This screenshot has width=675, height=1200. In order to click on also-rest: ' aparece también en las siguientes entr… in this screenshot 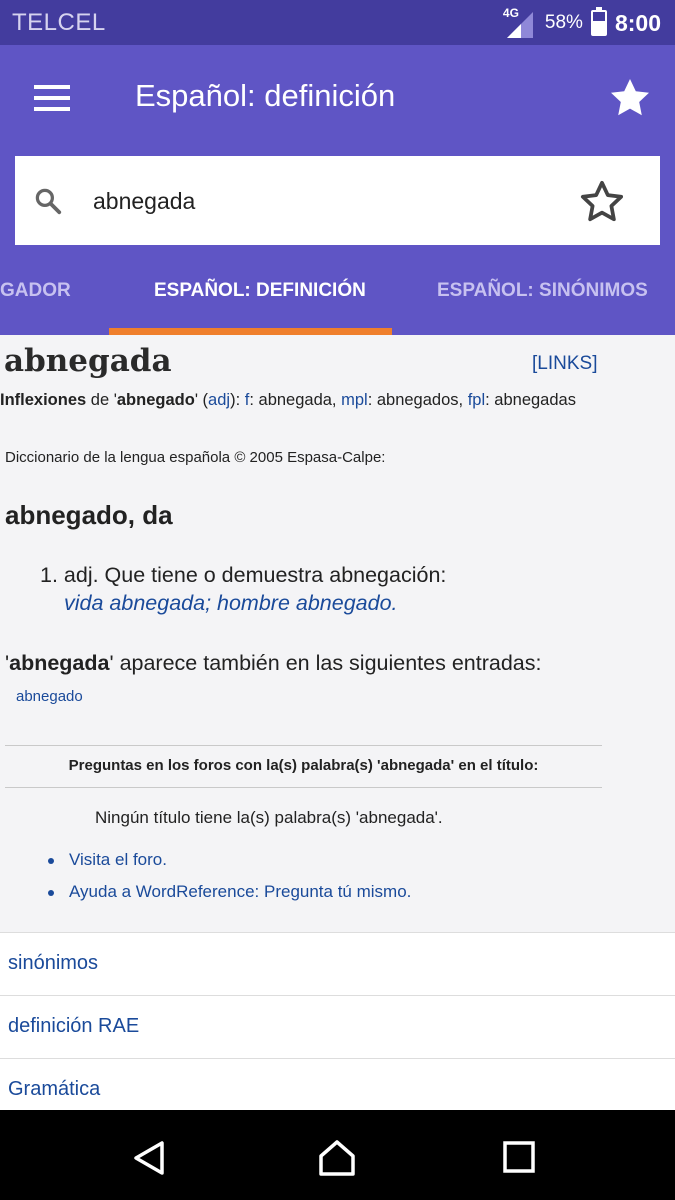, I will do `click(325, 663)`.